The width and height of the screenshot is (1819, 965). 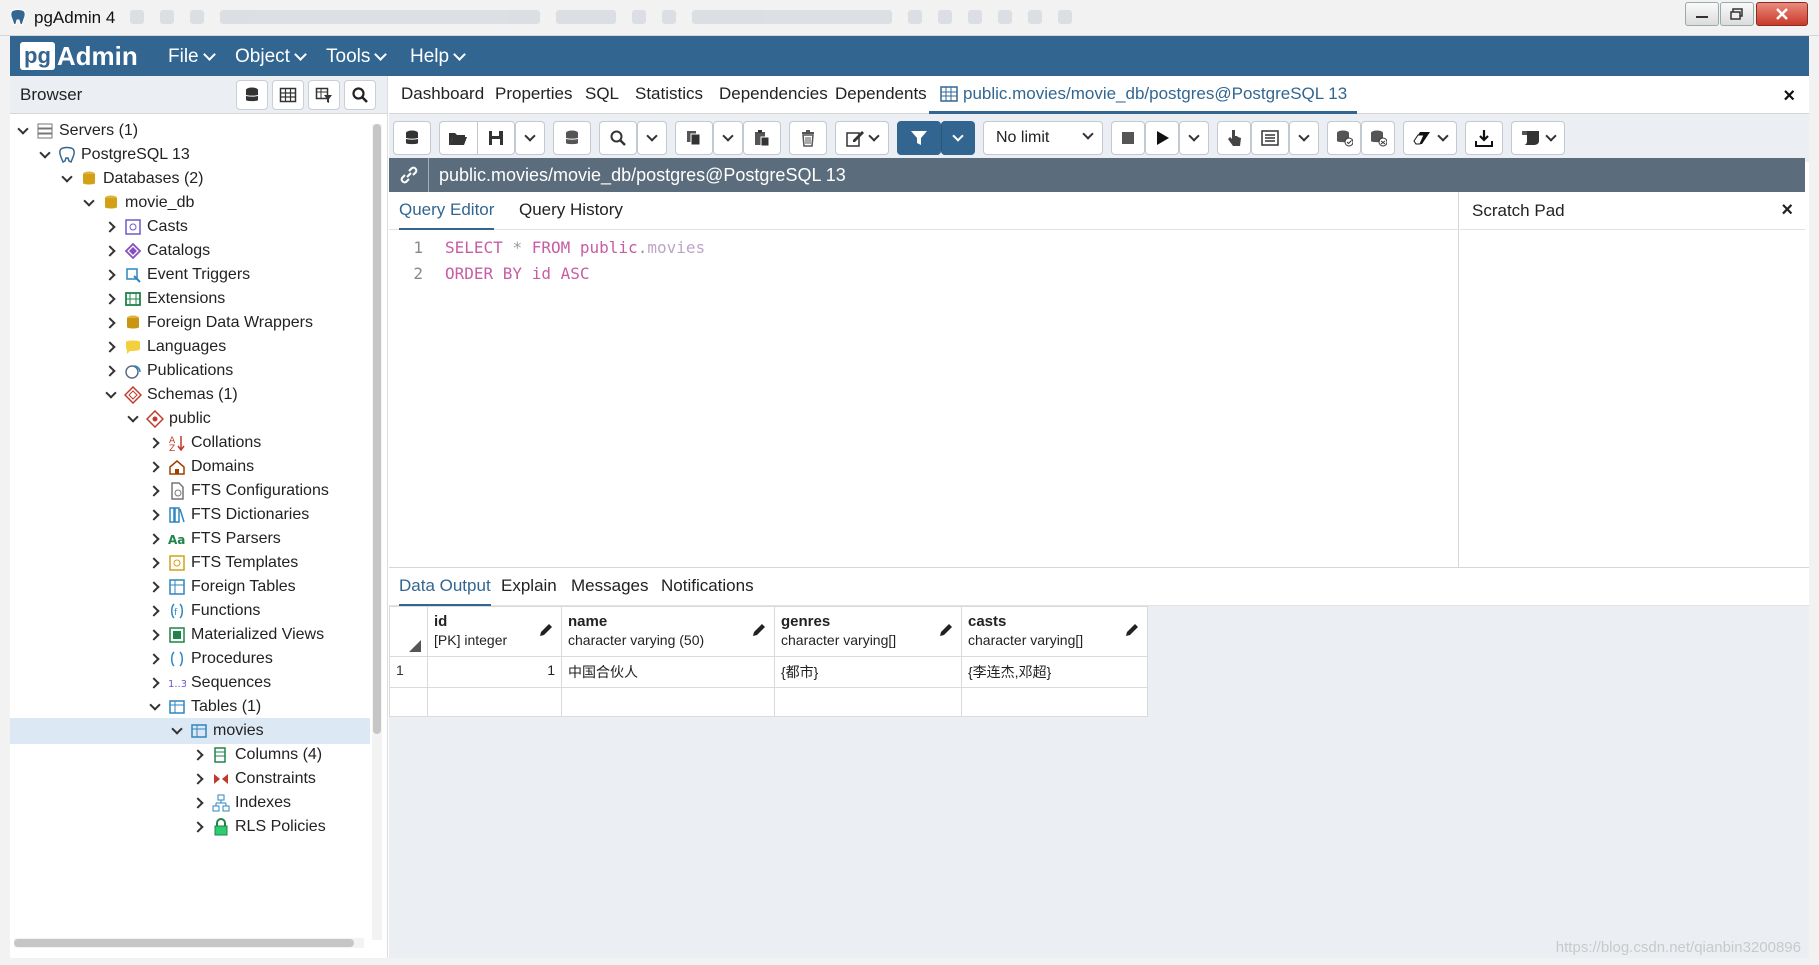 I want to click on tree-node-functions: f Functions, so click(x=203, y=611).